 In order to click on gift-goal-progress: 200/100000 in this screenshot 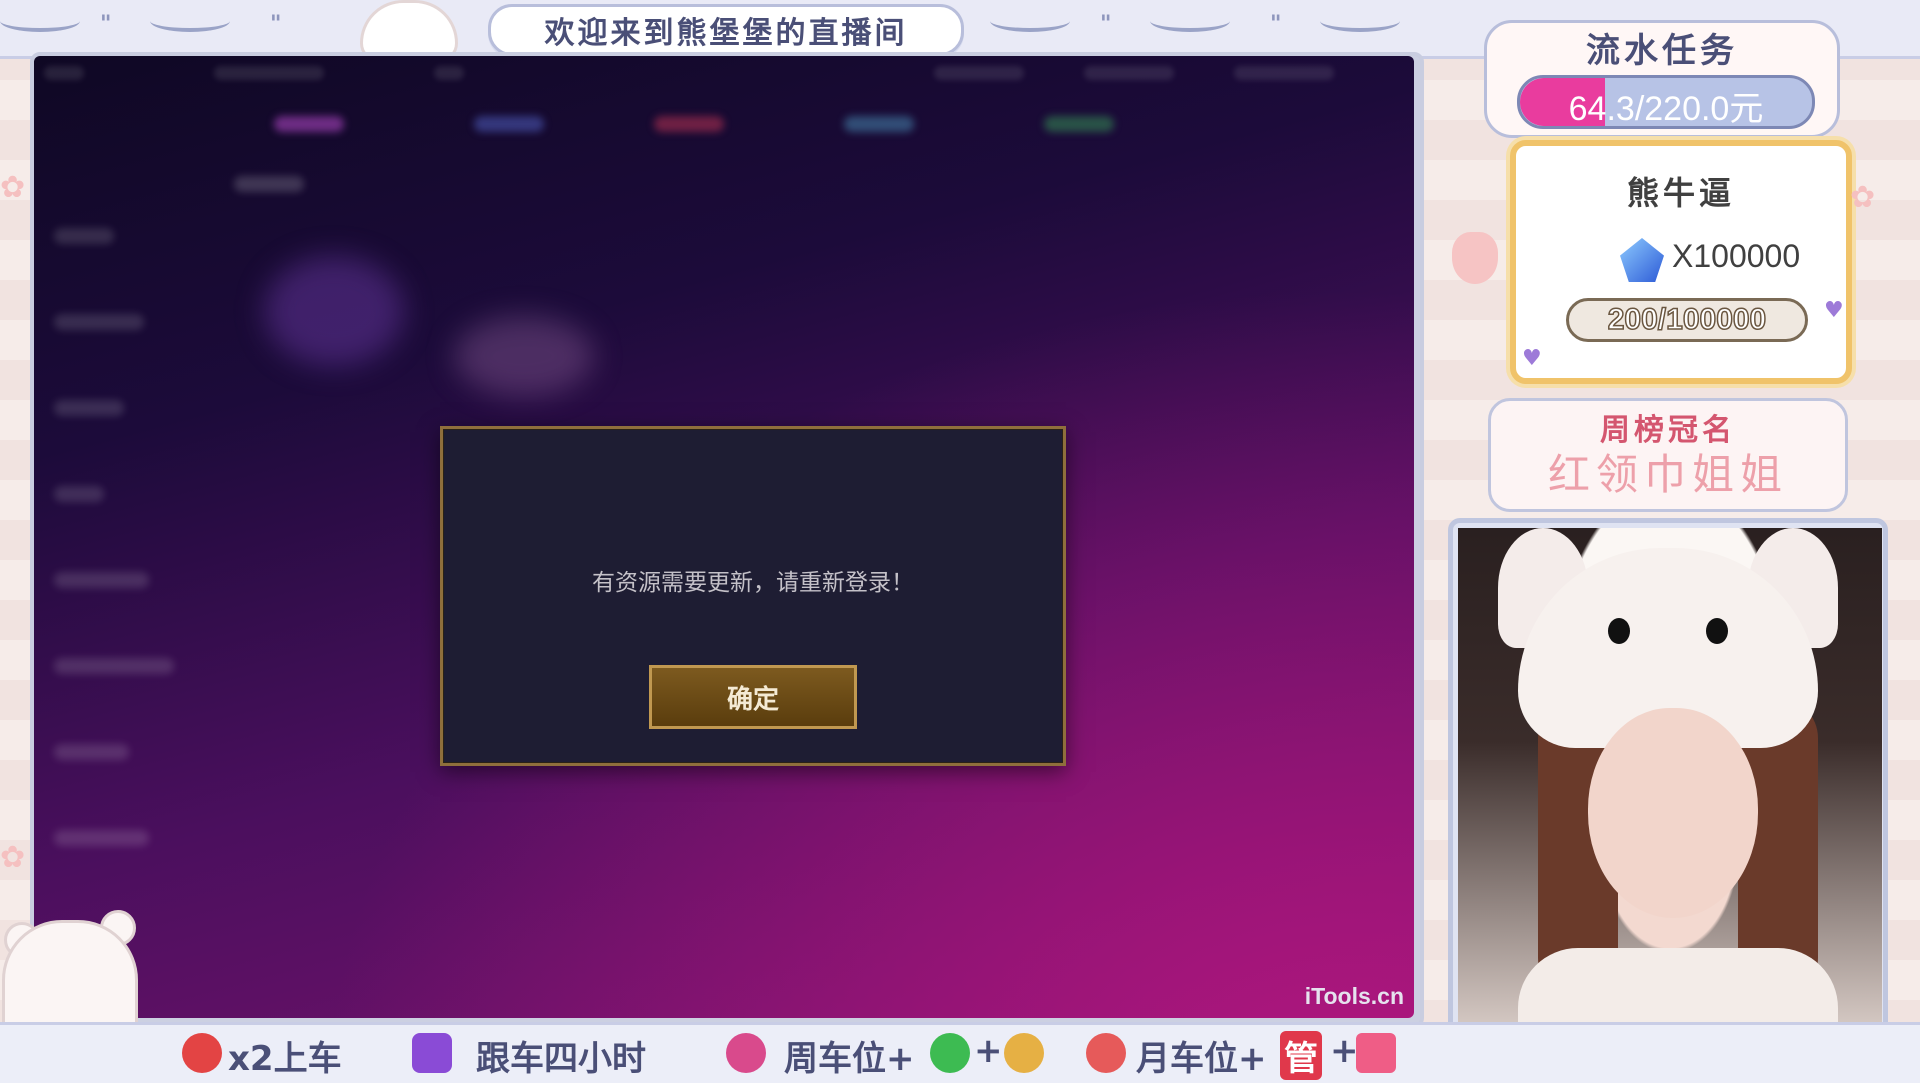, I will do `click(1687, 320)`.